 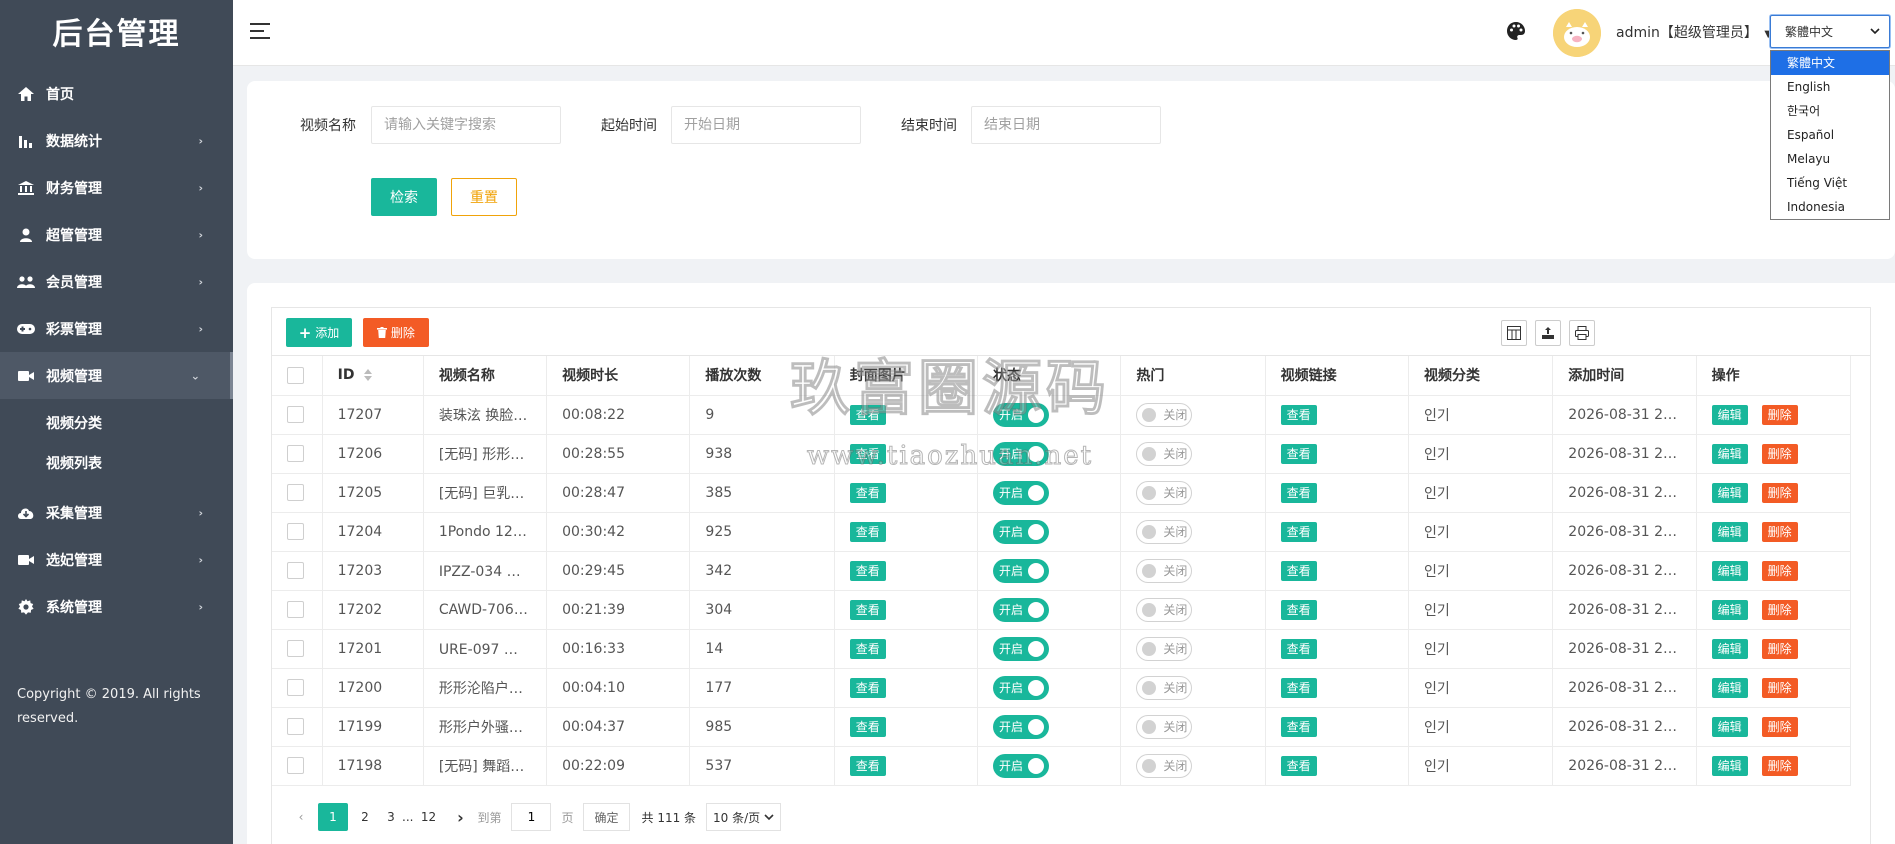 I want to click on select-all-checkbox, so click(x=295, y=375).